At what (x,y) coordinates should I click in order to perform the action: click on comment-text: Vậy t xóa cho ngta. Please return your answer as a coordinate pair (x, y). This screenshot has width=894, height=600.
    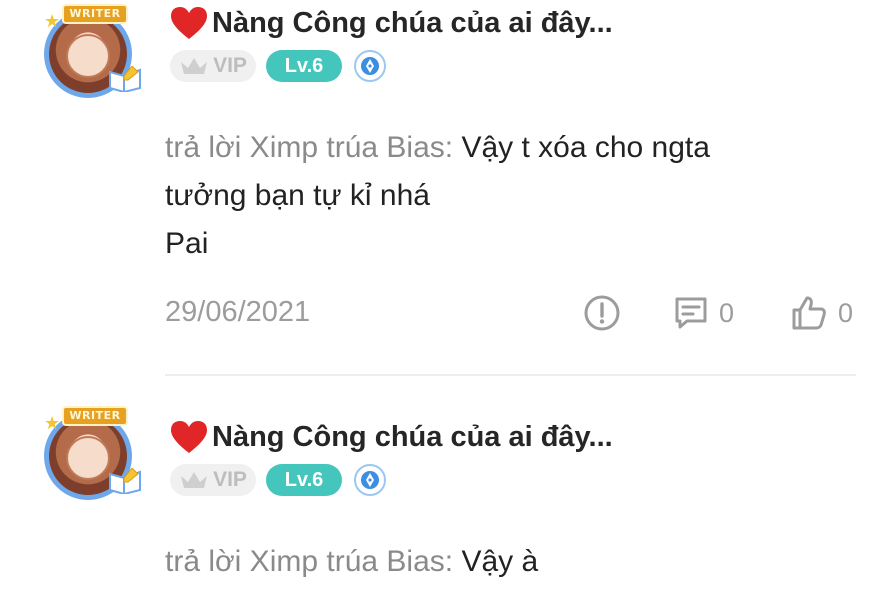
    Looking at the image, I should click on (585, 147).